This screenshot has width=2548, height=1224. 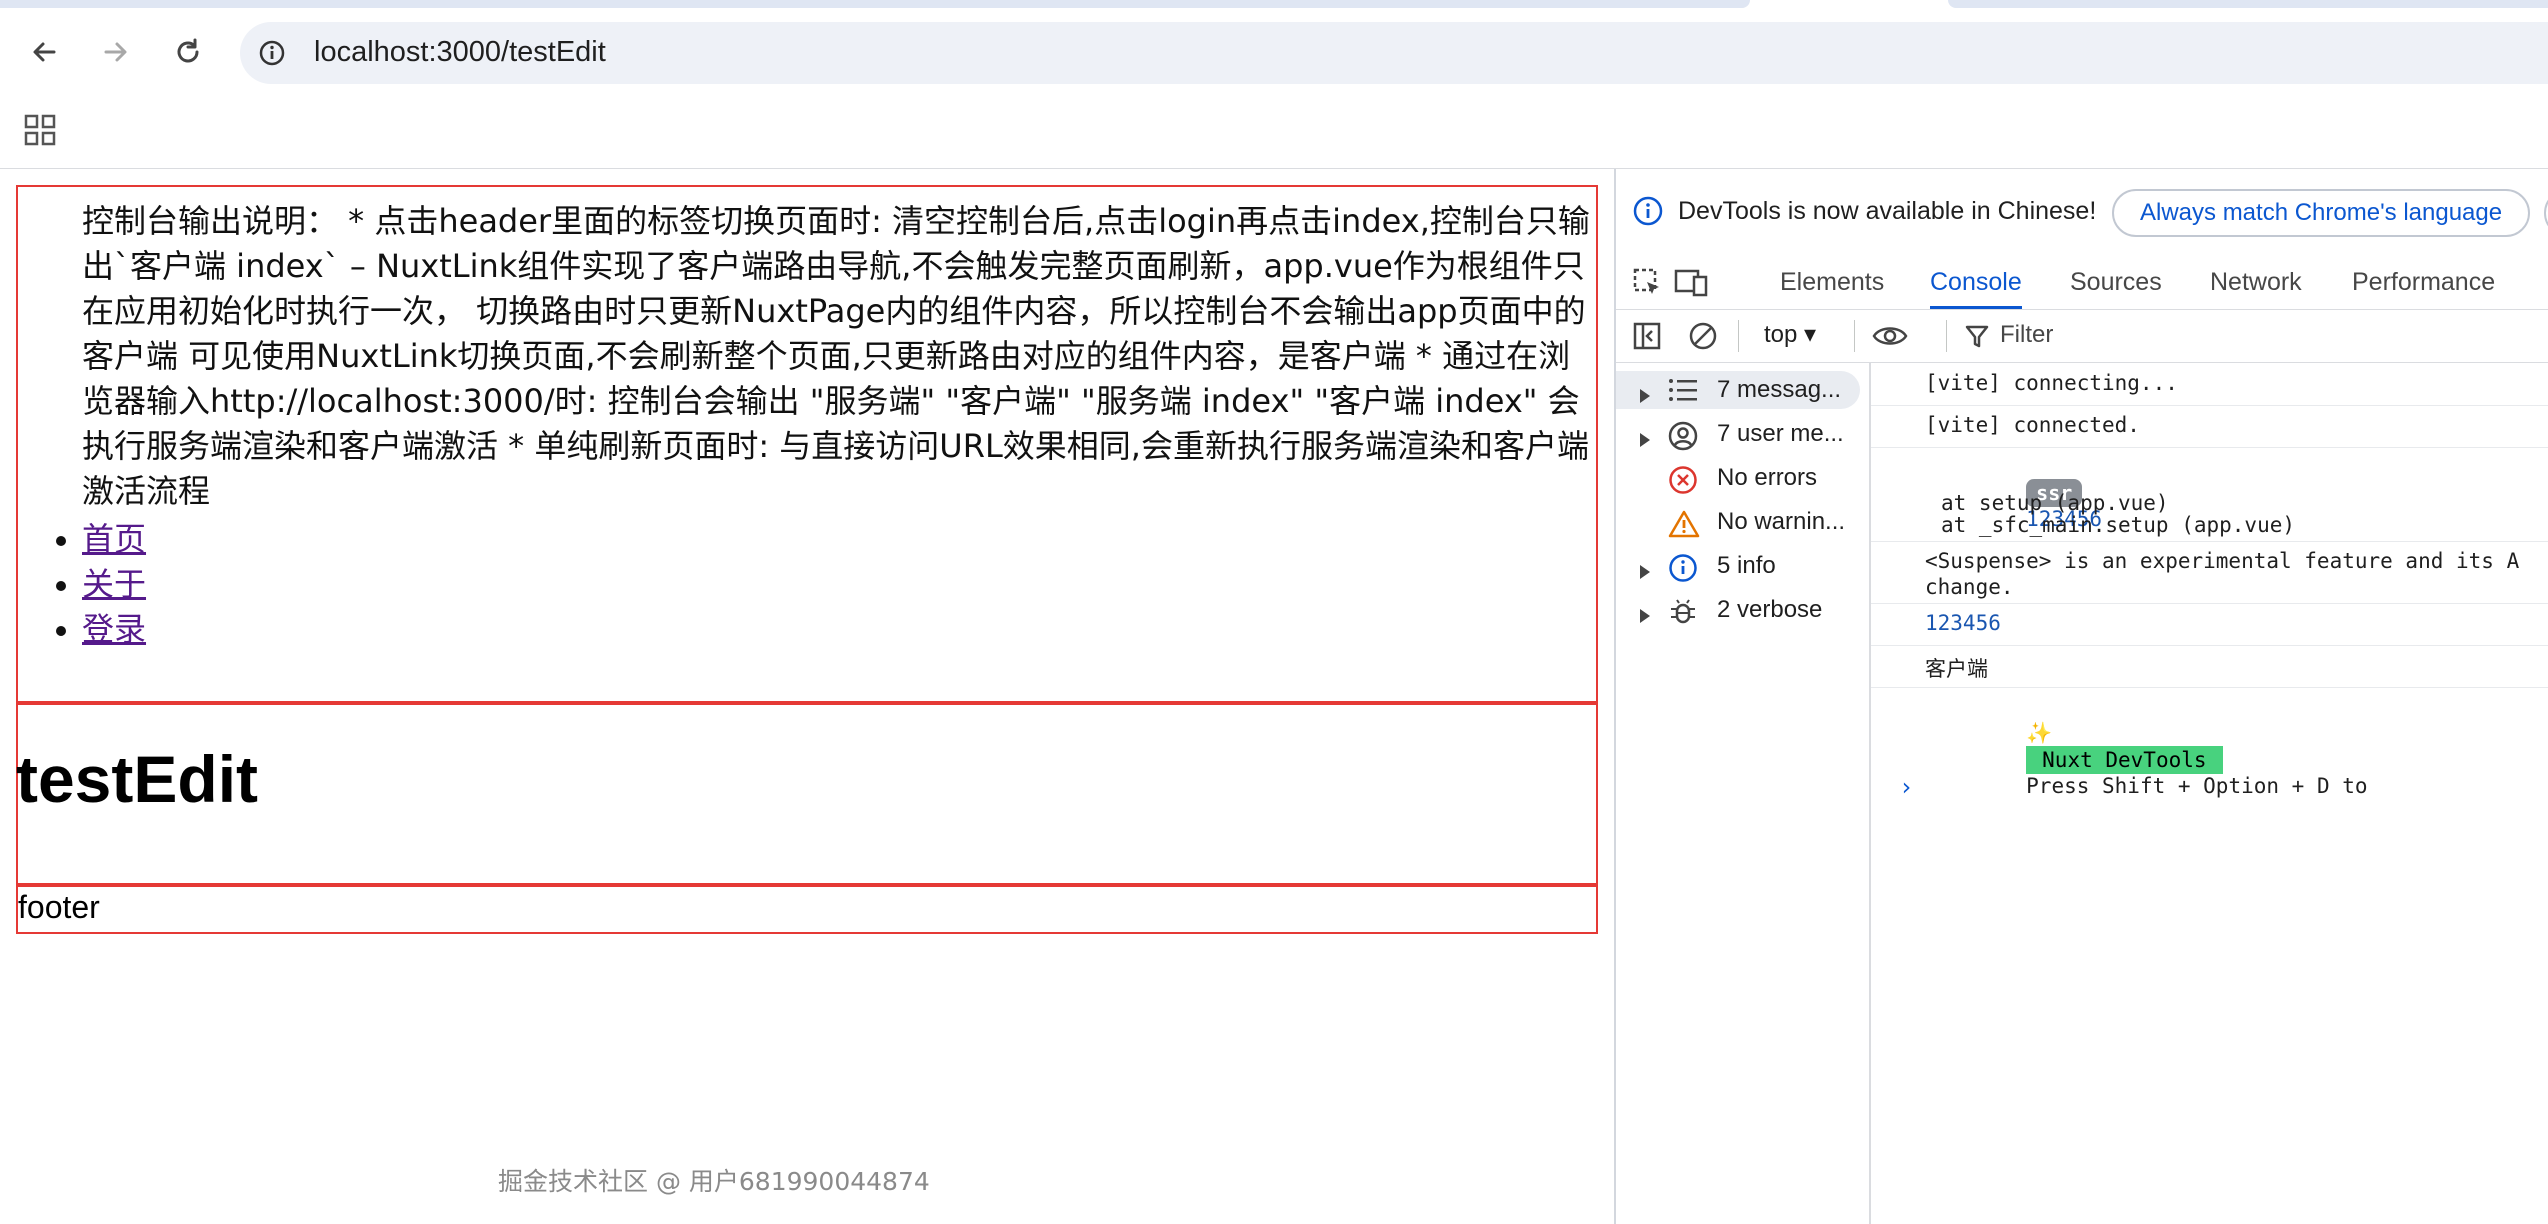 What do you see at coordinates (2055, 503) in the screenshot?
I see `stack-trace-line: at setup (app.vue)` at bounding box center [2055, 503].